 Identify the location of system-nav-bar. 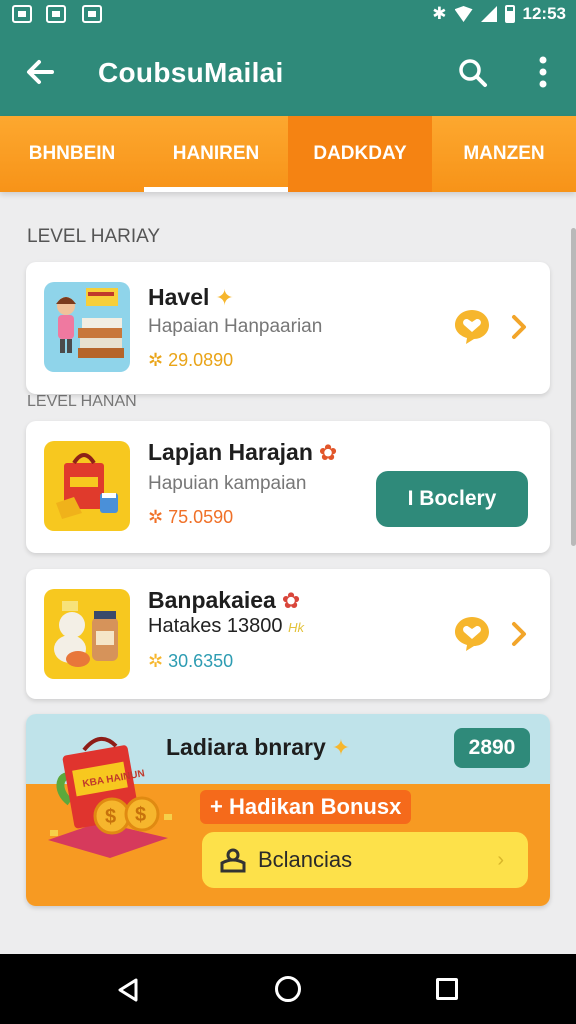
(288, 989).